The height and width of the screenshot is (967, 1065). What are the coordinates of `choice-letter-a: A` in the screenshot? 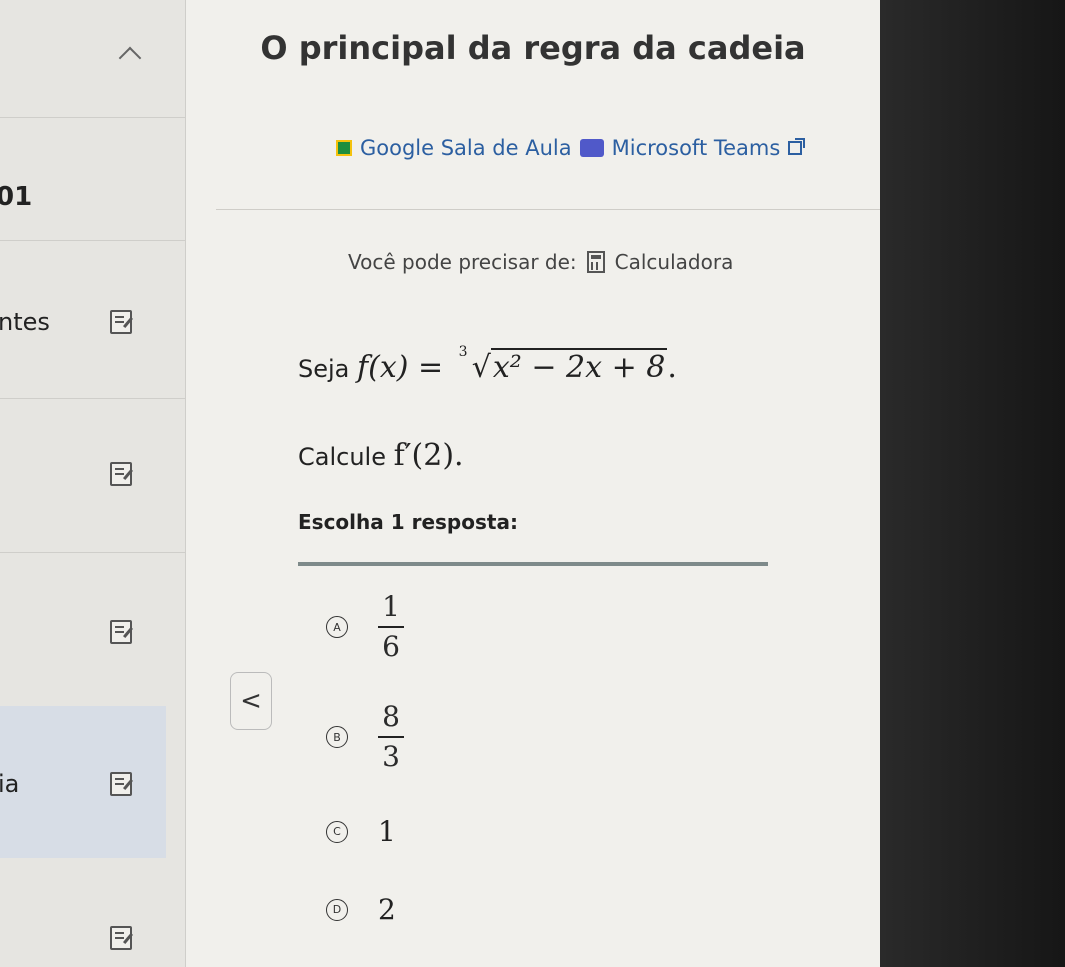 It's located at (337, 627).